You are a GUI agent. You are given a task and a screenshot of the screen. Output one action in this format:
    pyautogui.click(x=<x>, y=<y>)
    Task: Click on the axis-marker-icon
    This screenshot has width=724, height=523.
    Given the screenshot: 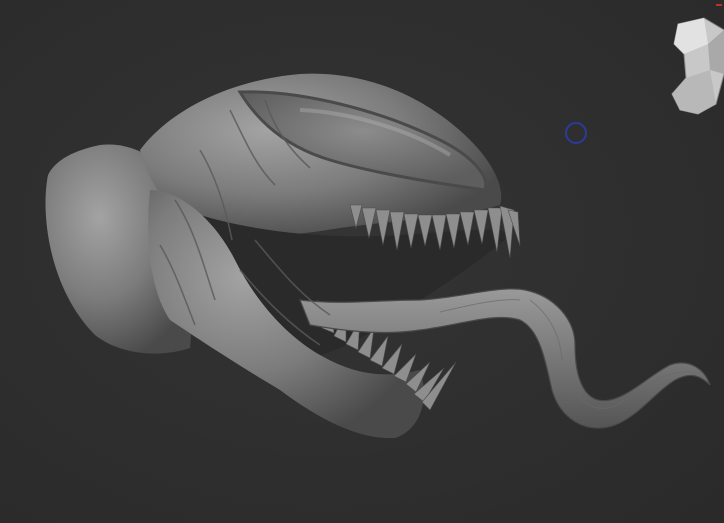 What is the action you would take?
    pyautogui.click(x=719, y=5)
    